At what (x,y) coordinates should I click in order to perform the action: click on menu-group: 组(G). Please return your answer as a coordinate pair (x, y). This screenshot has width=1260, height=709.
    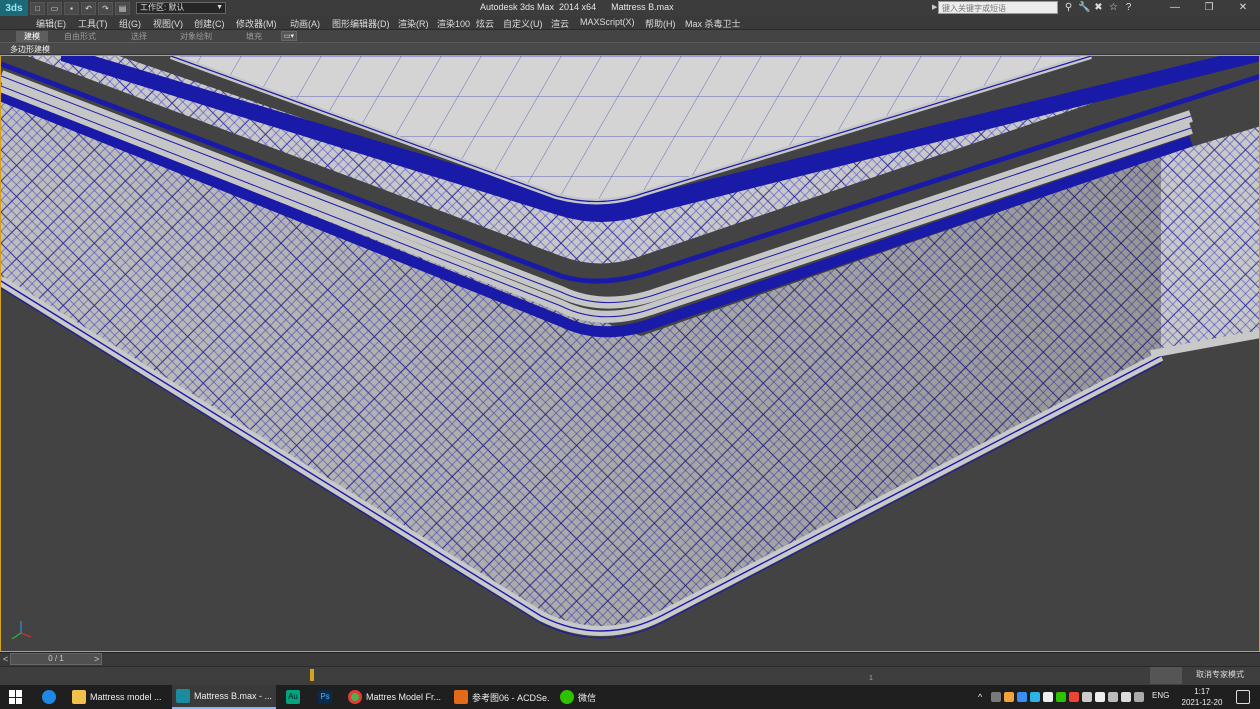
    Looking at the image, I should click on (130, 23).